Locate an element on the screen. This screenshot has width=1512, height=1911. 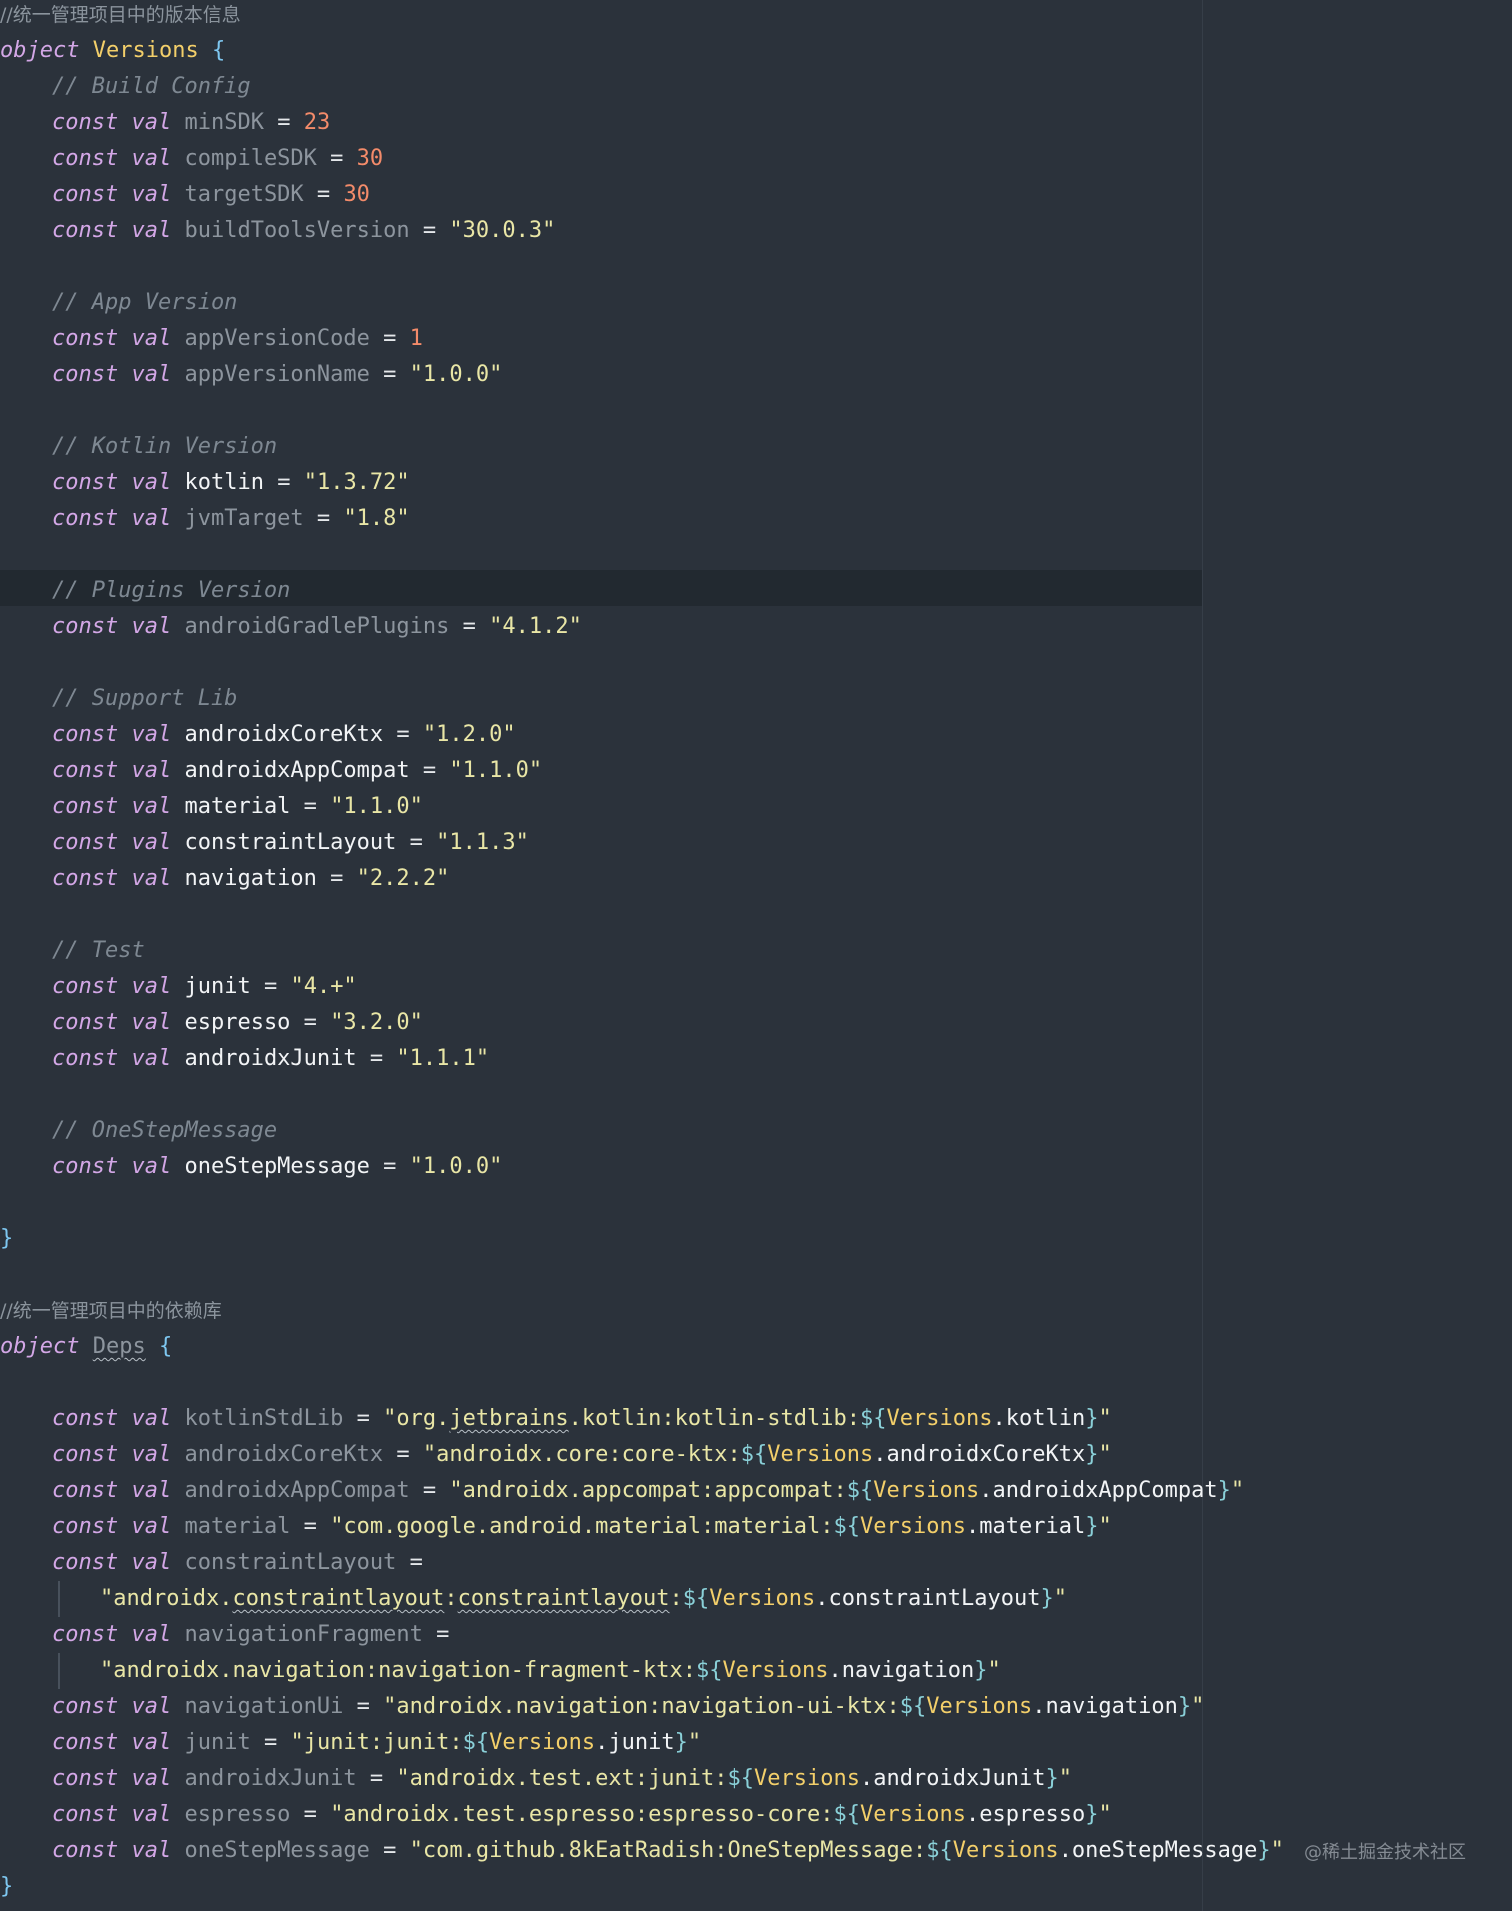
code-line: const val buildToolsVersion = "30.0.3" is located at coordinates (277, 231).